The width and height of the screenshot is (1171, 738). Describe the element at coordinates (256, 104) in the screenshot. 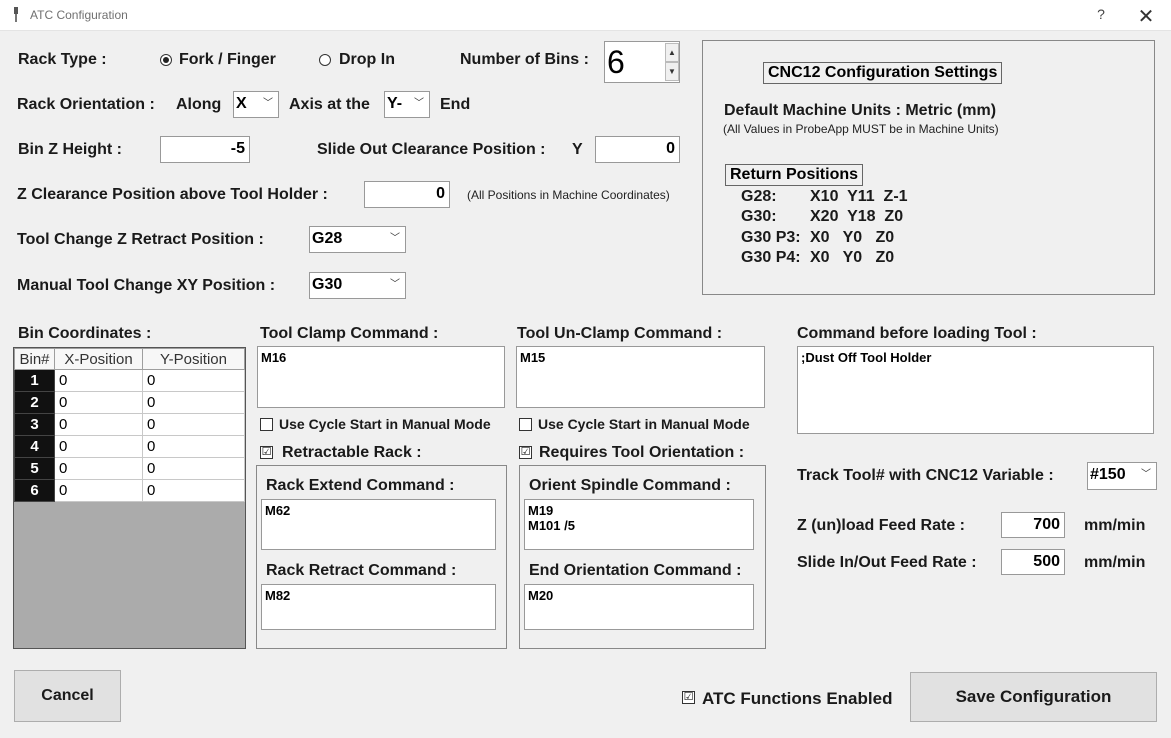

I see `axis-select: X ﹀` at that location.